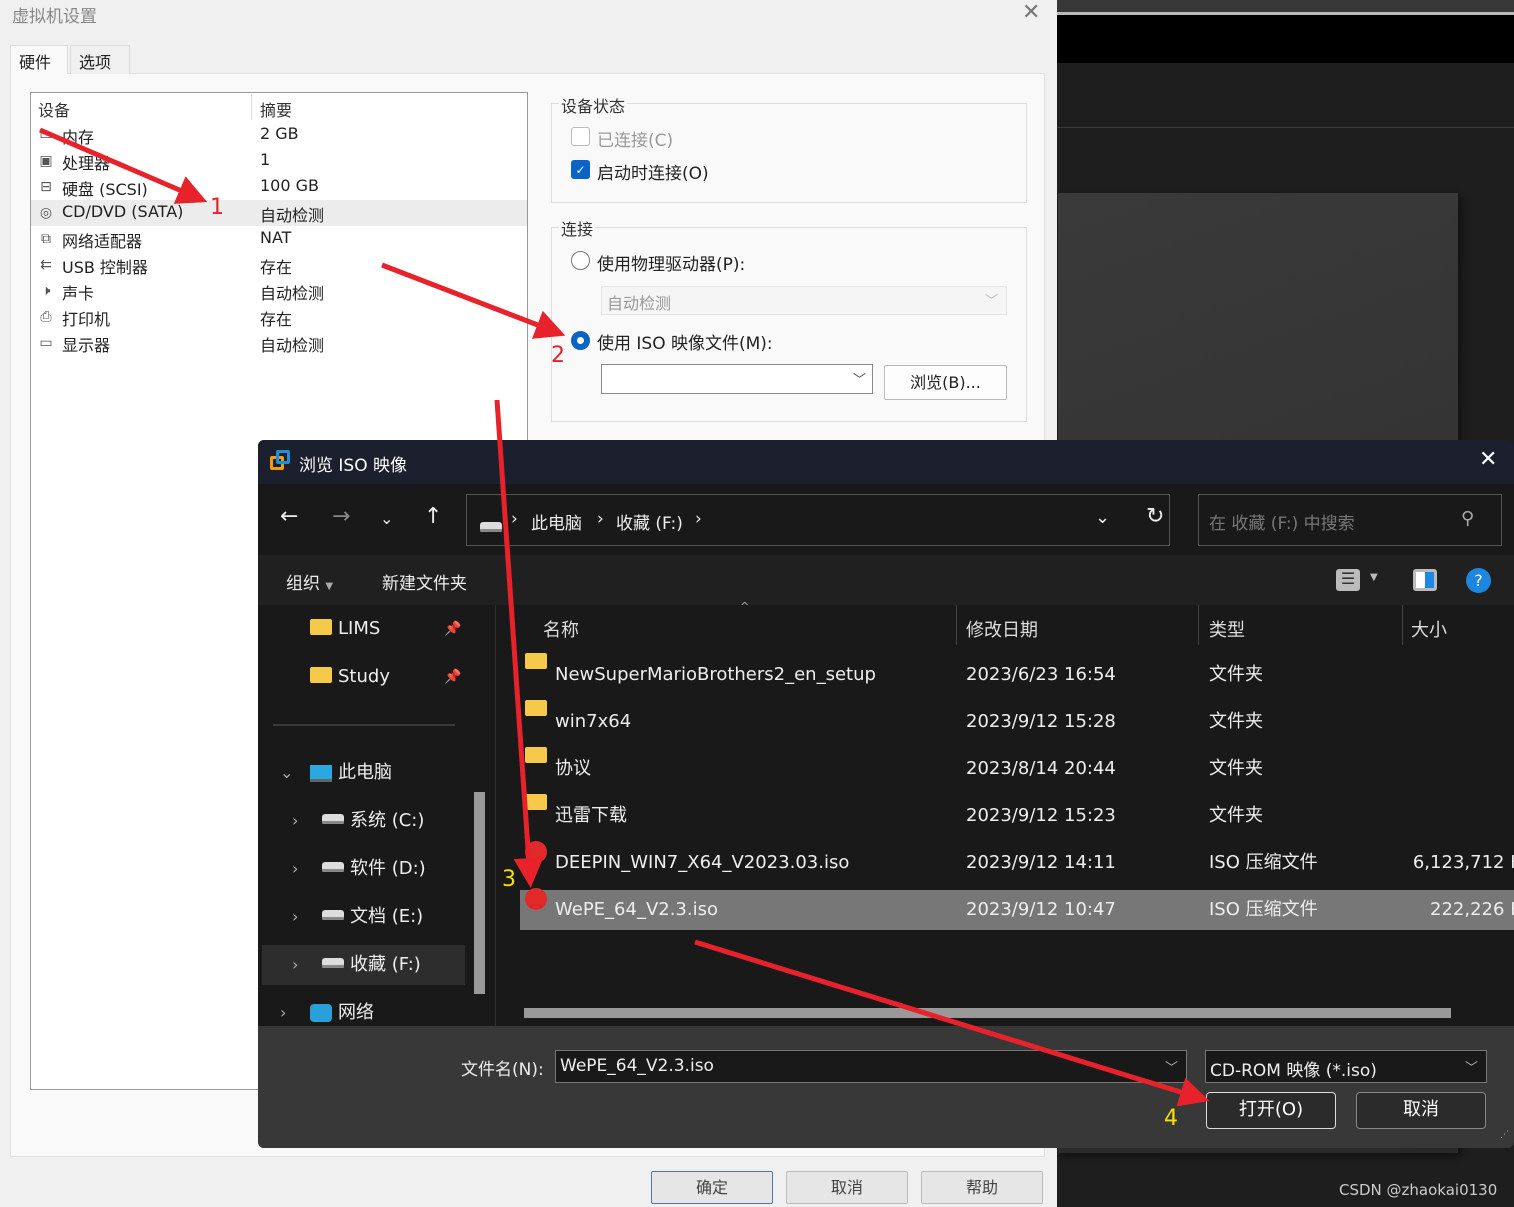 The image size is (1514, 1207). I want to click on annotation-label-3: 3, so click(509, 879).